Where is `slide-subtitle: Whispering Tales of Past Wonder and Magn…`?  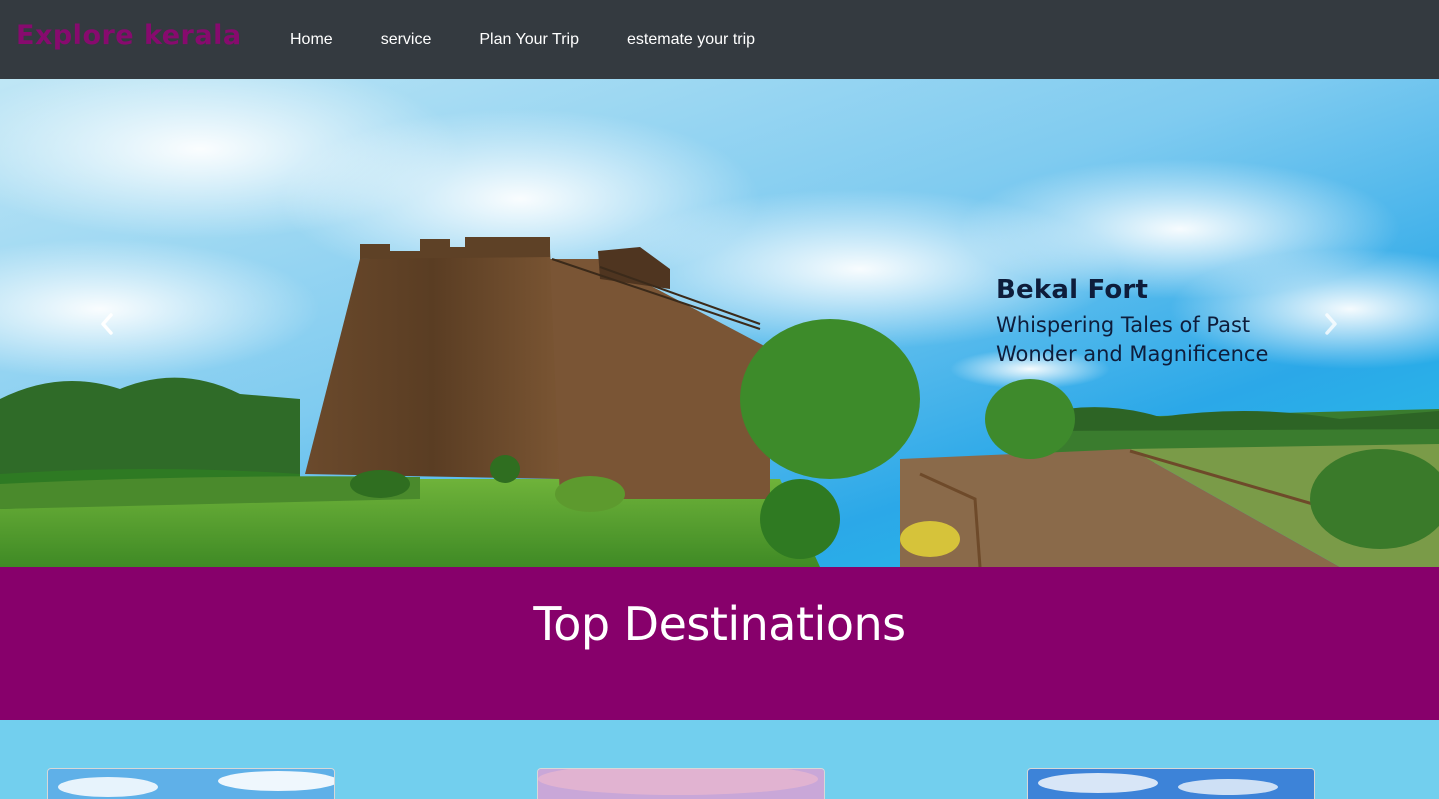 slide-subtitle: Whispering Tales of Past Wonder and Magn… is located at coordinates (1151, 340).